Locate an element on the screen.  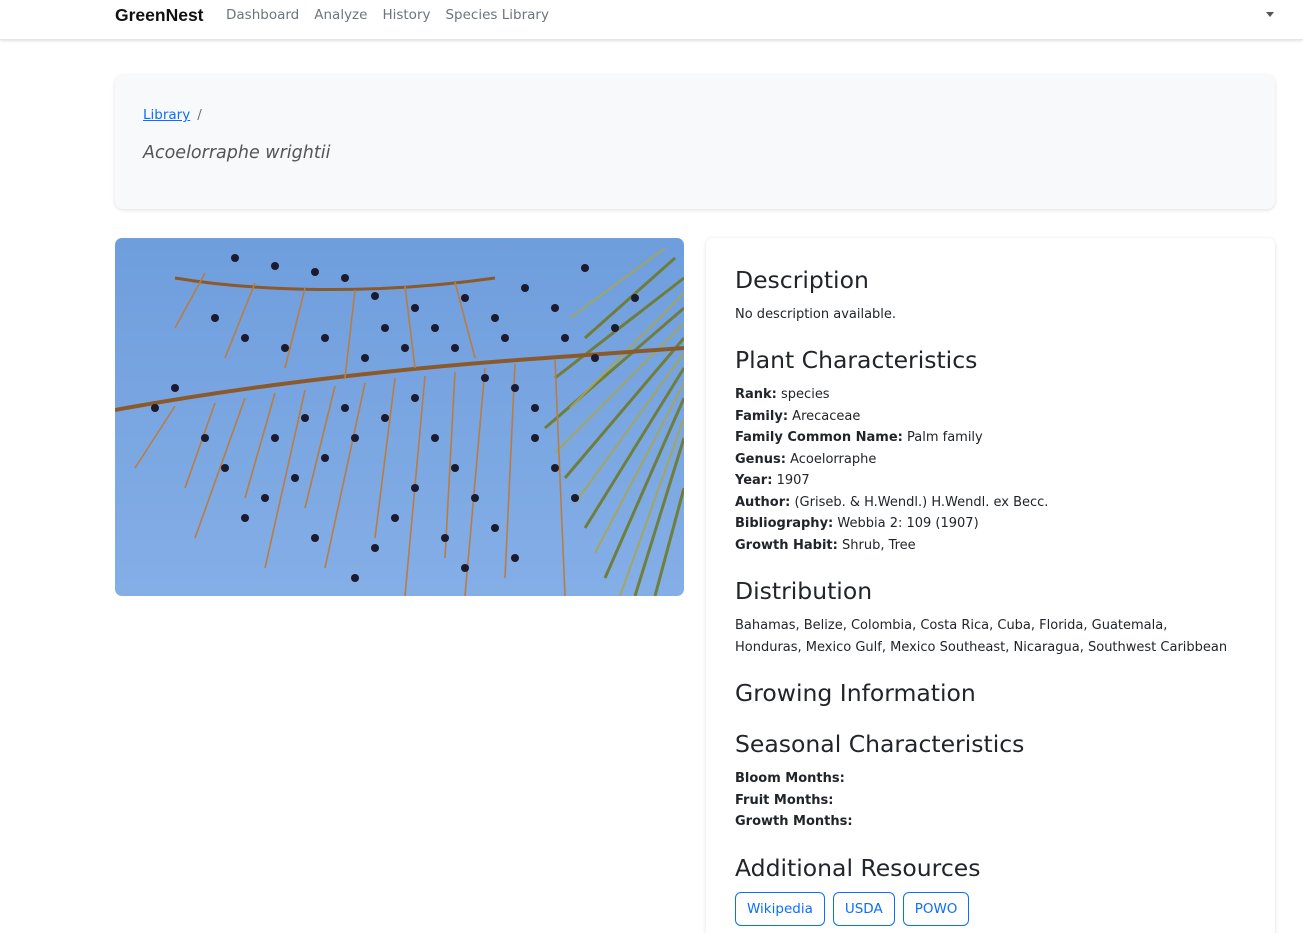
characteristic-genus: Genus: Acoelorraphe is located at coordinates (805, 459).